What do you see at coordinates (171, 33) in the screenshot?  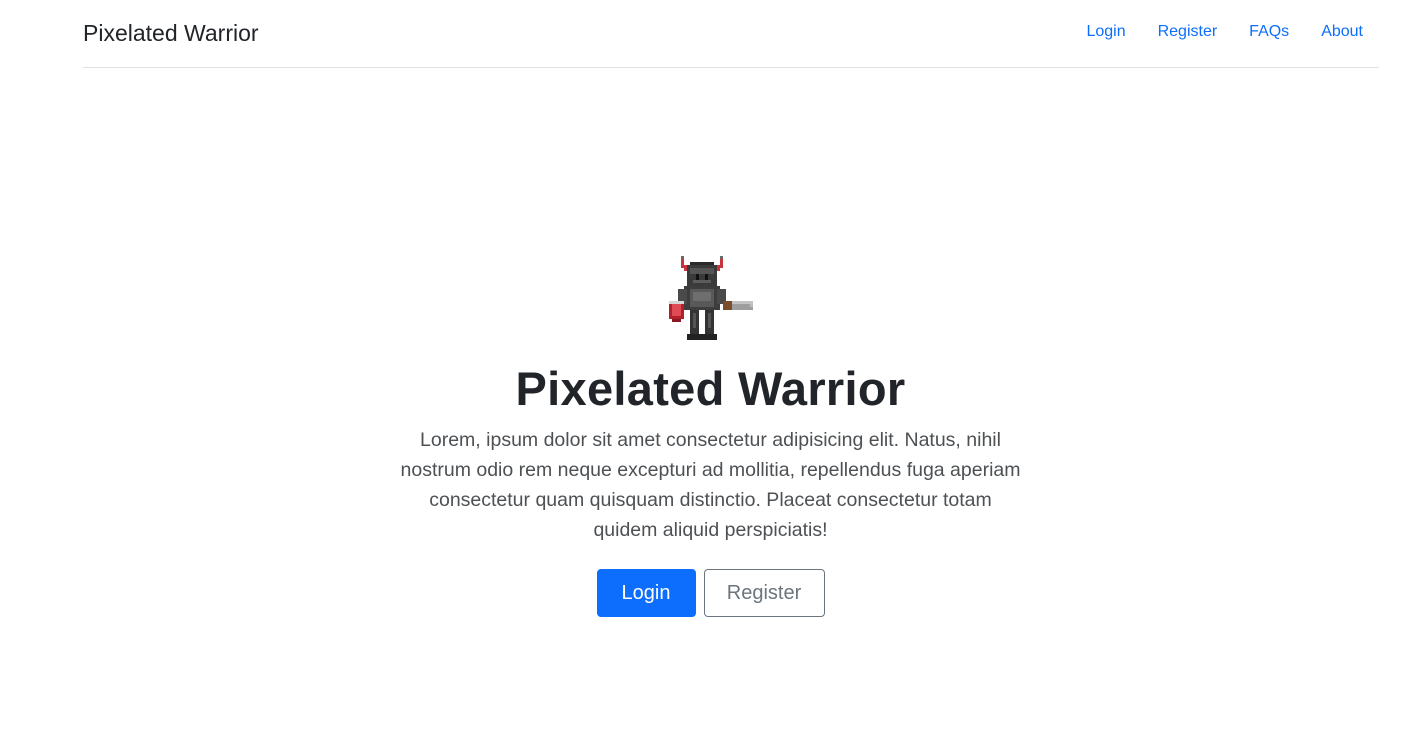 I see `brand-link: Pixelated Warrior` at bounding box center [171, 33].